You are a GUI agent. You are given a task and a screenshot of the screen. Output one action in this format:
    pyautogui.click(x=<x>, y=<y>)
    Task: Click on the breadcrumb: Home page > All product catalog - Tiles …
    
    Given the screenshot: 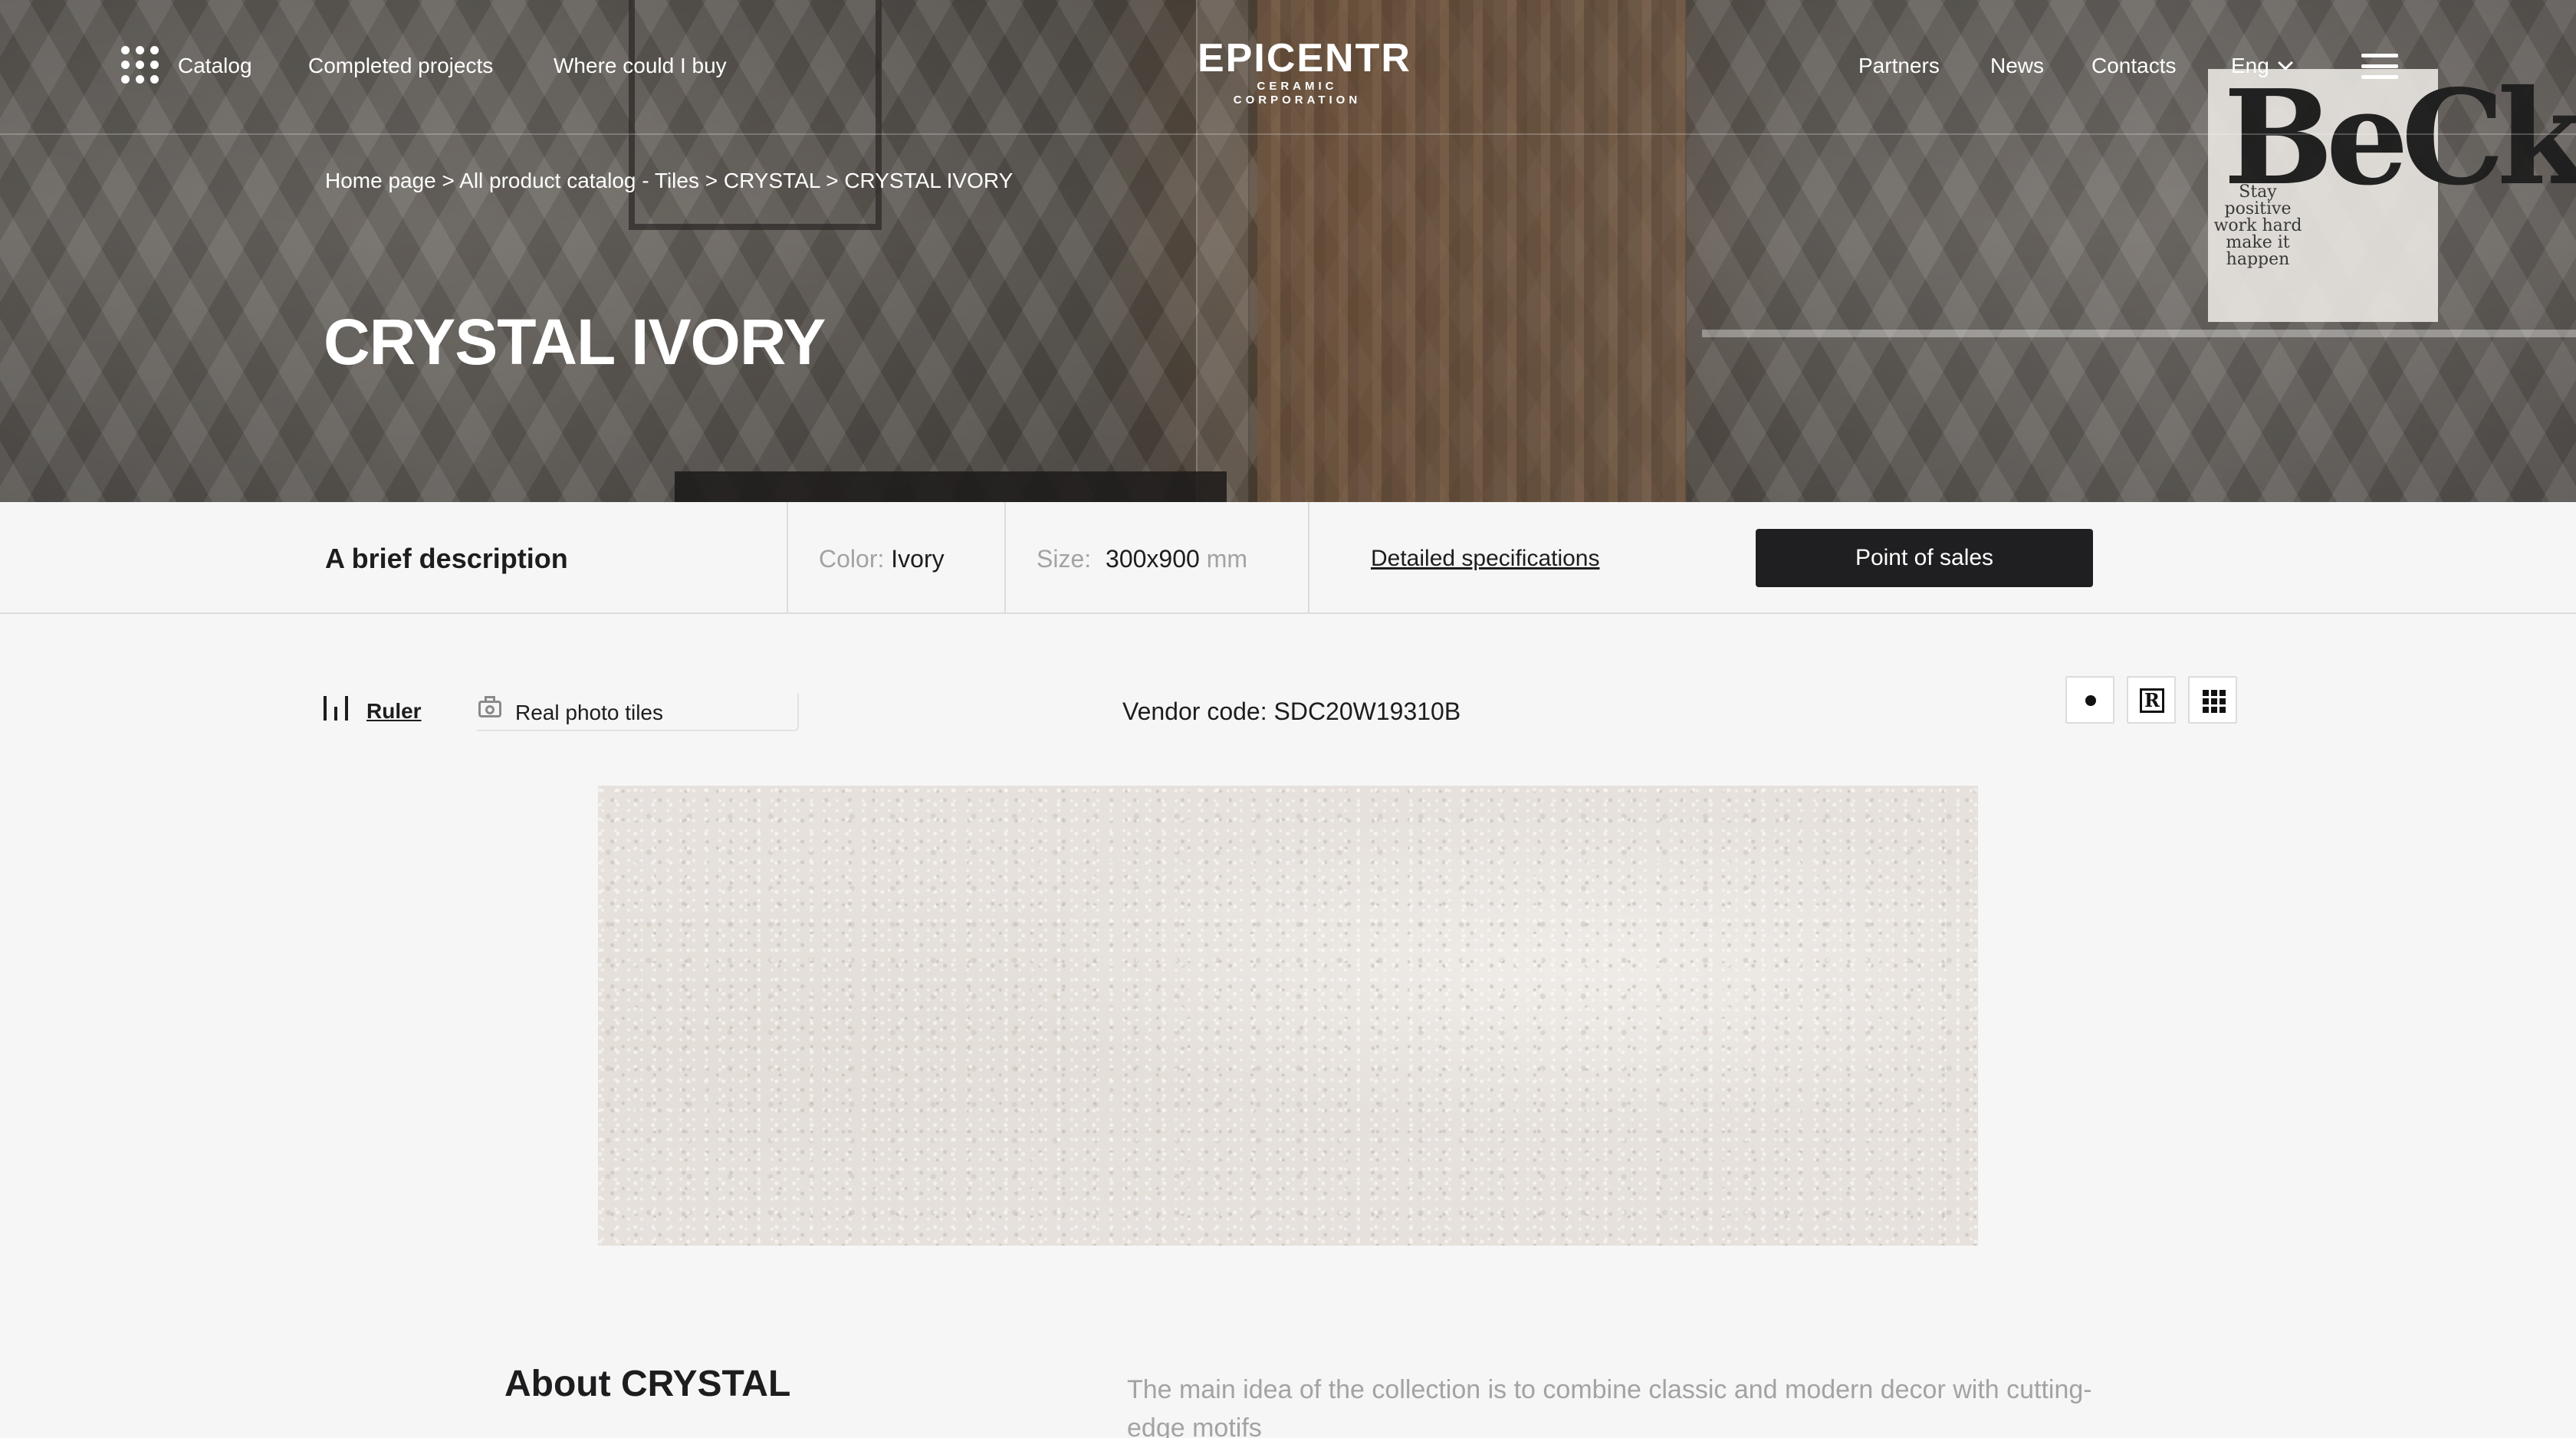 What is the action you would take?
    pyautogui.click(x=669, y=181)
    